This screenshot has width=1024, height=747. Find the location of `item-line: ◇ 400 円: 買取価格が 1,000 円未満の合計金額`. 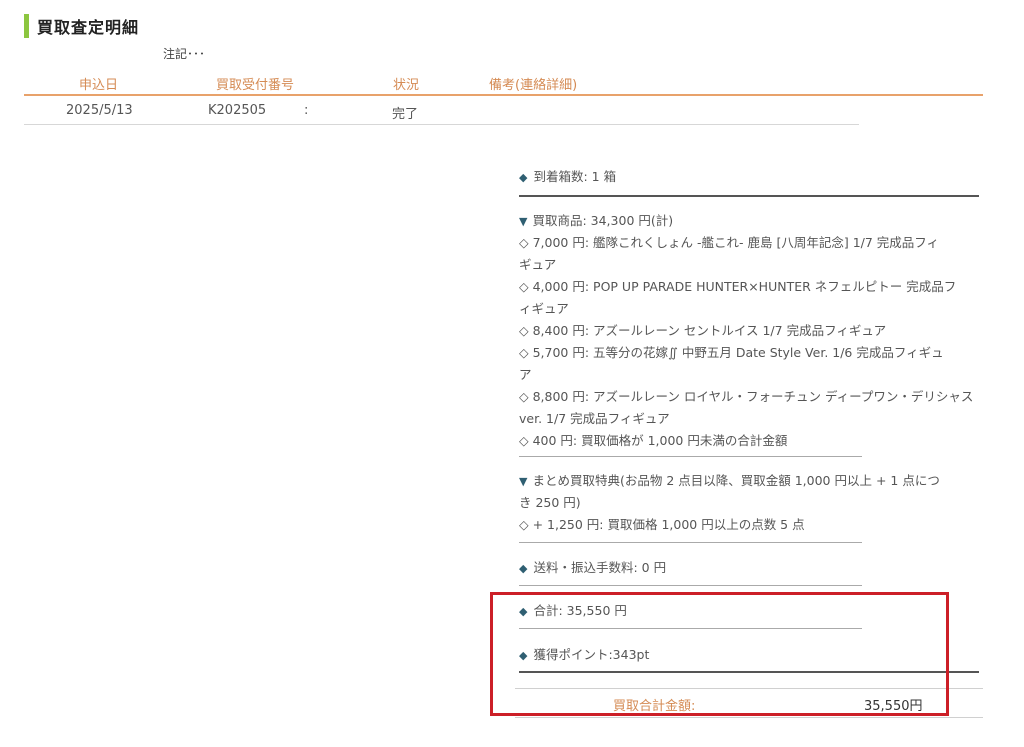

item-line: ◇ 400 円: 買取価格が 1,000 円未満の合計金額 is located at coordinates (653, 440).